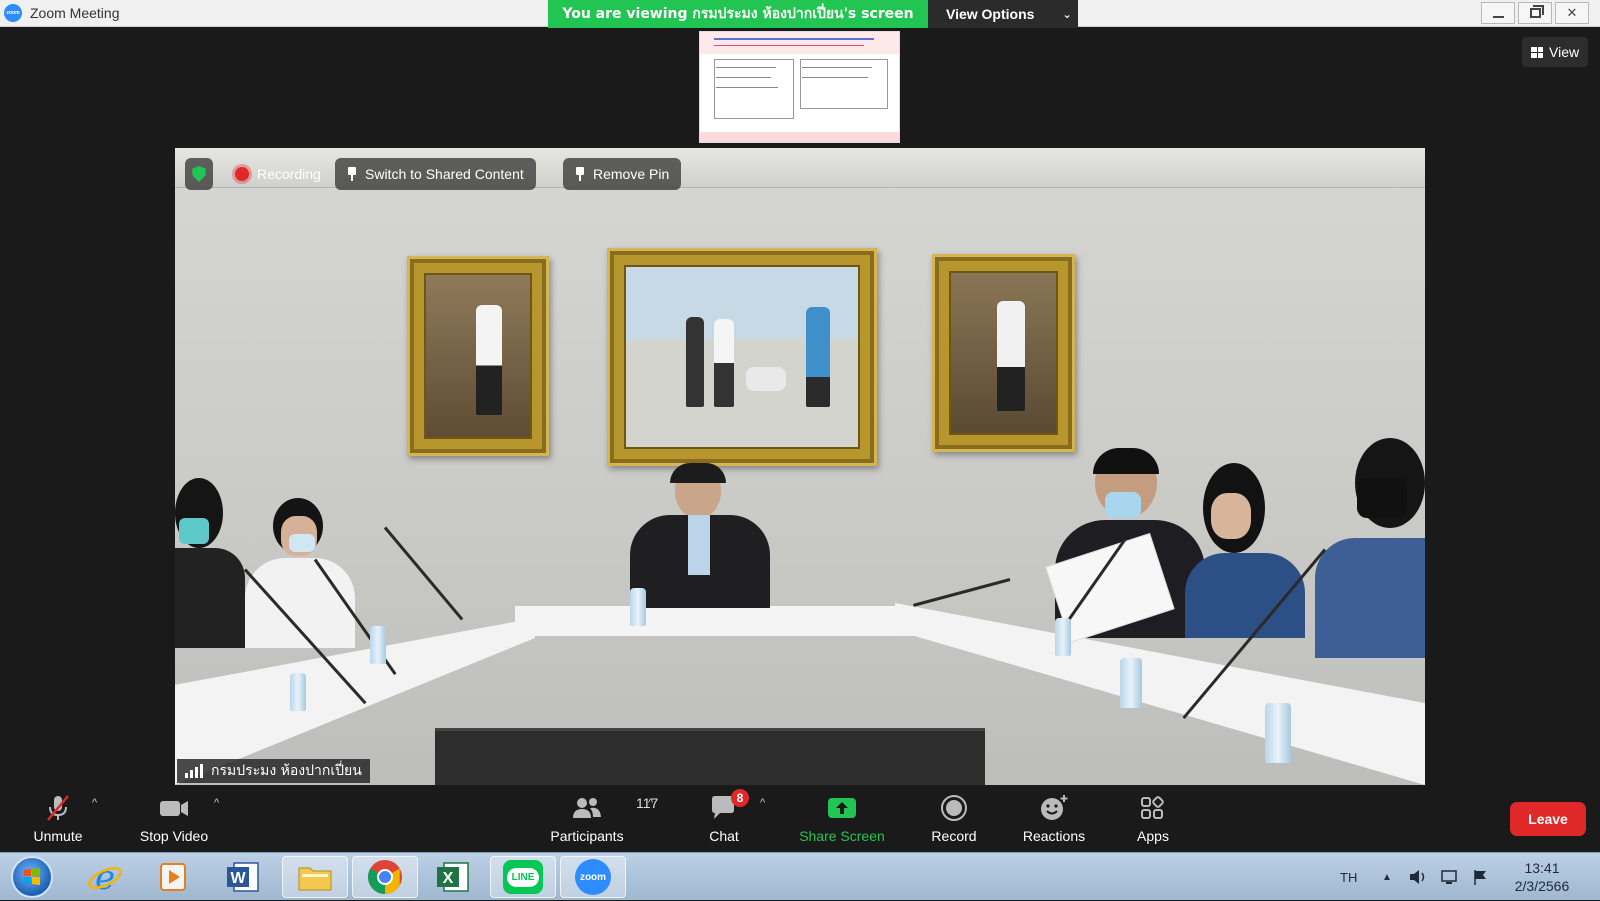  Describe the element at coordinates (286, 771) in the screenshot. I see `participant-name: กรมประมง ห้องปากเปี่ยน` at that location.